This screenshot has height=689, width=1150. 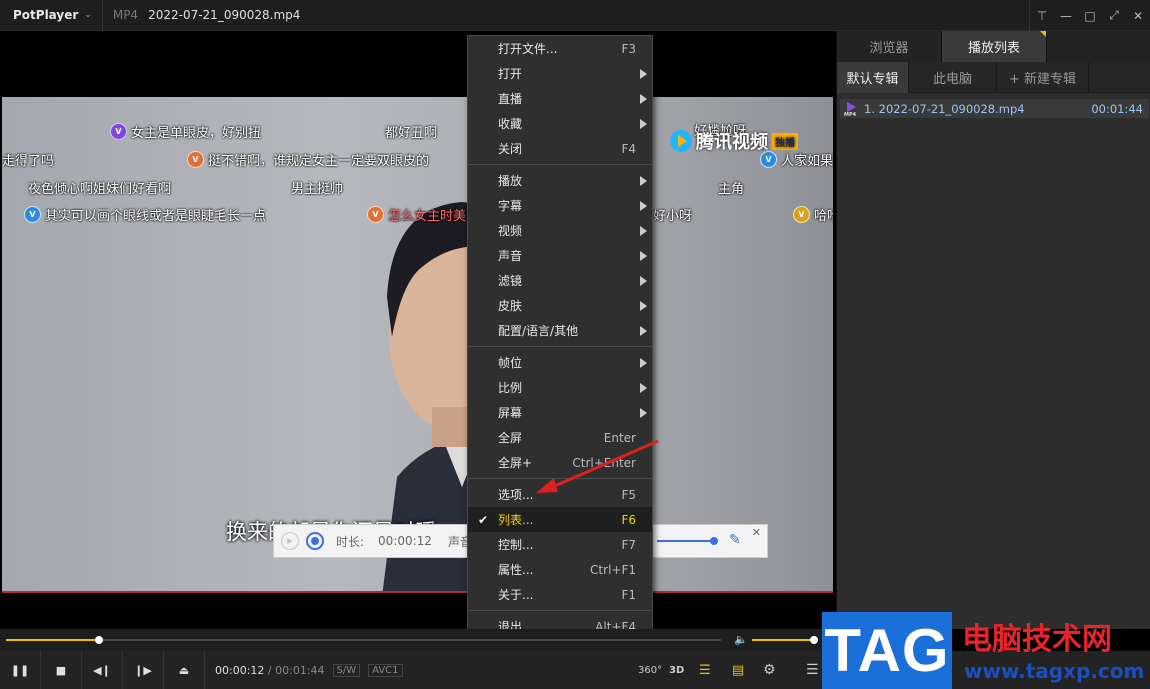 What do you see at coordinates (405, 541) in the screenshot?
I see `duration-value: 00:00:12` at bounding box center [405, 541].